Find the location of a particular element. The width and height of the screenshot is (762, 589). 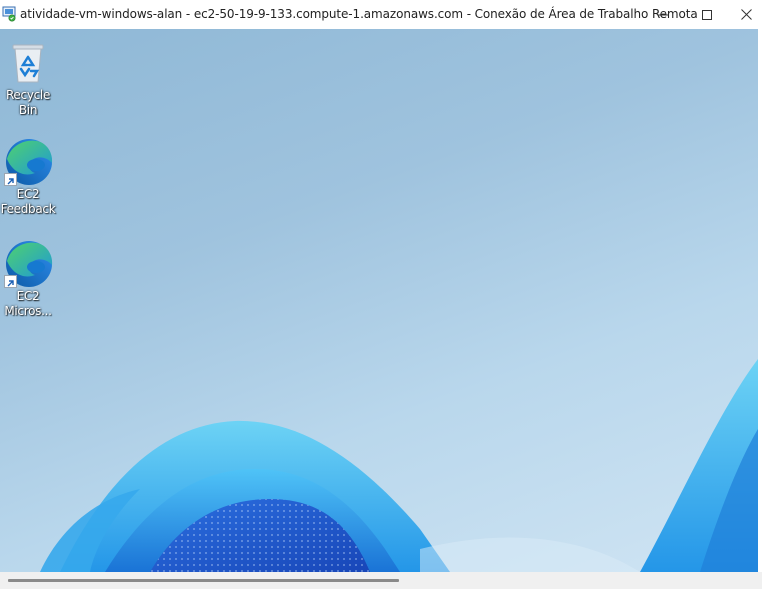

scrollbar-thumb is located at coordinates (203, 580).